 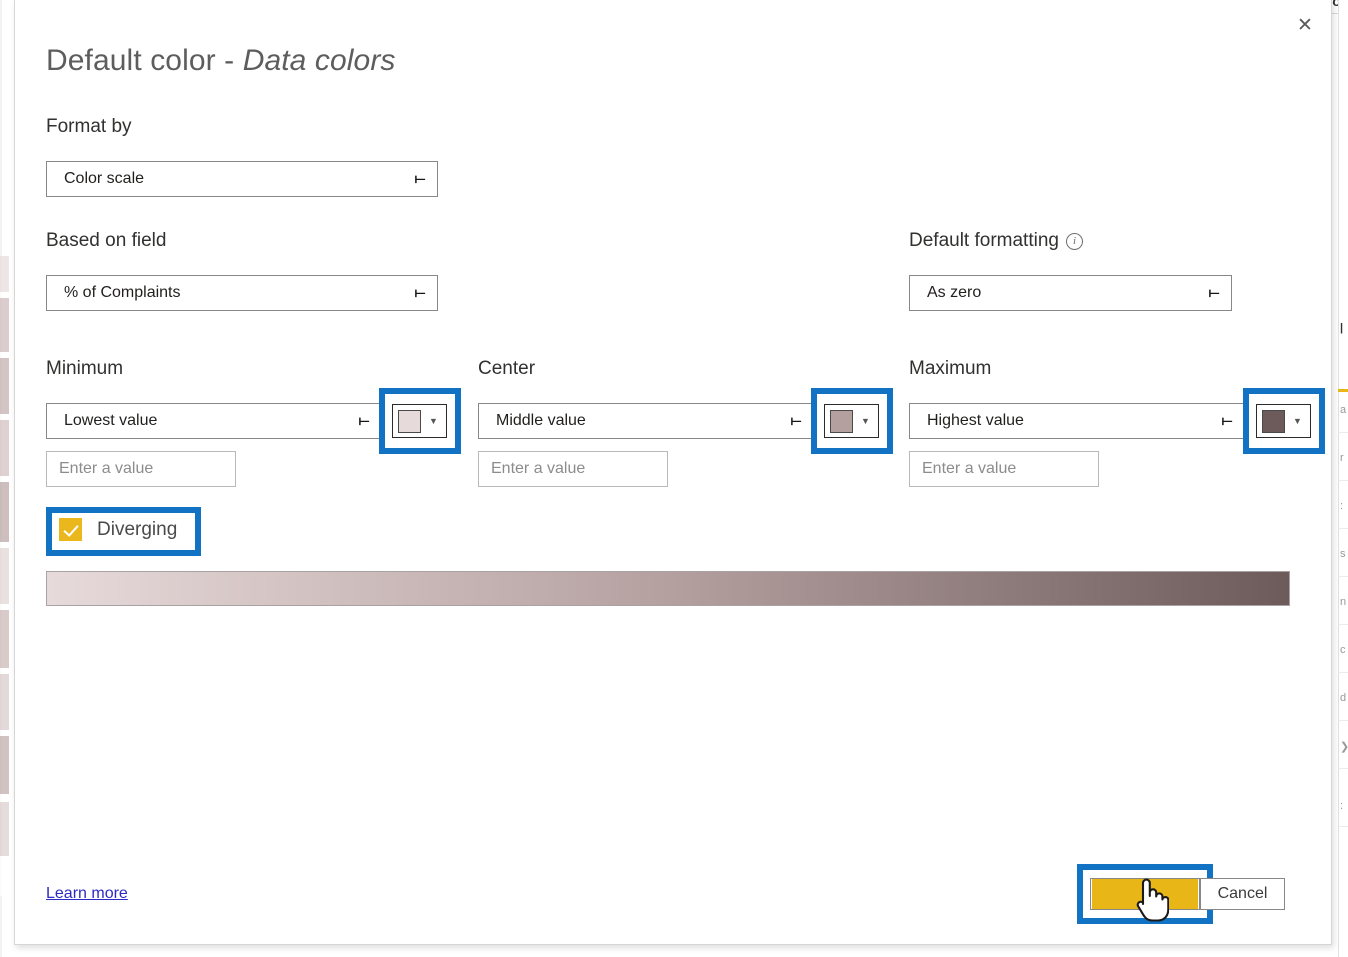 What do you see at coordinates (89, 126) in the screenshot?
I see `format-by-label: Format by` at bounding box center [89, 126].